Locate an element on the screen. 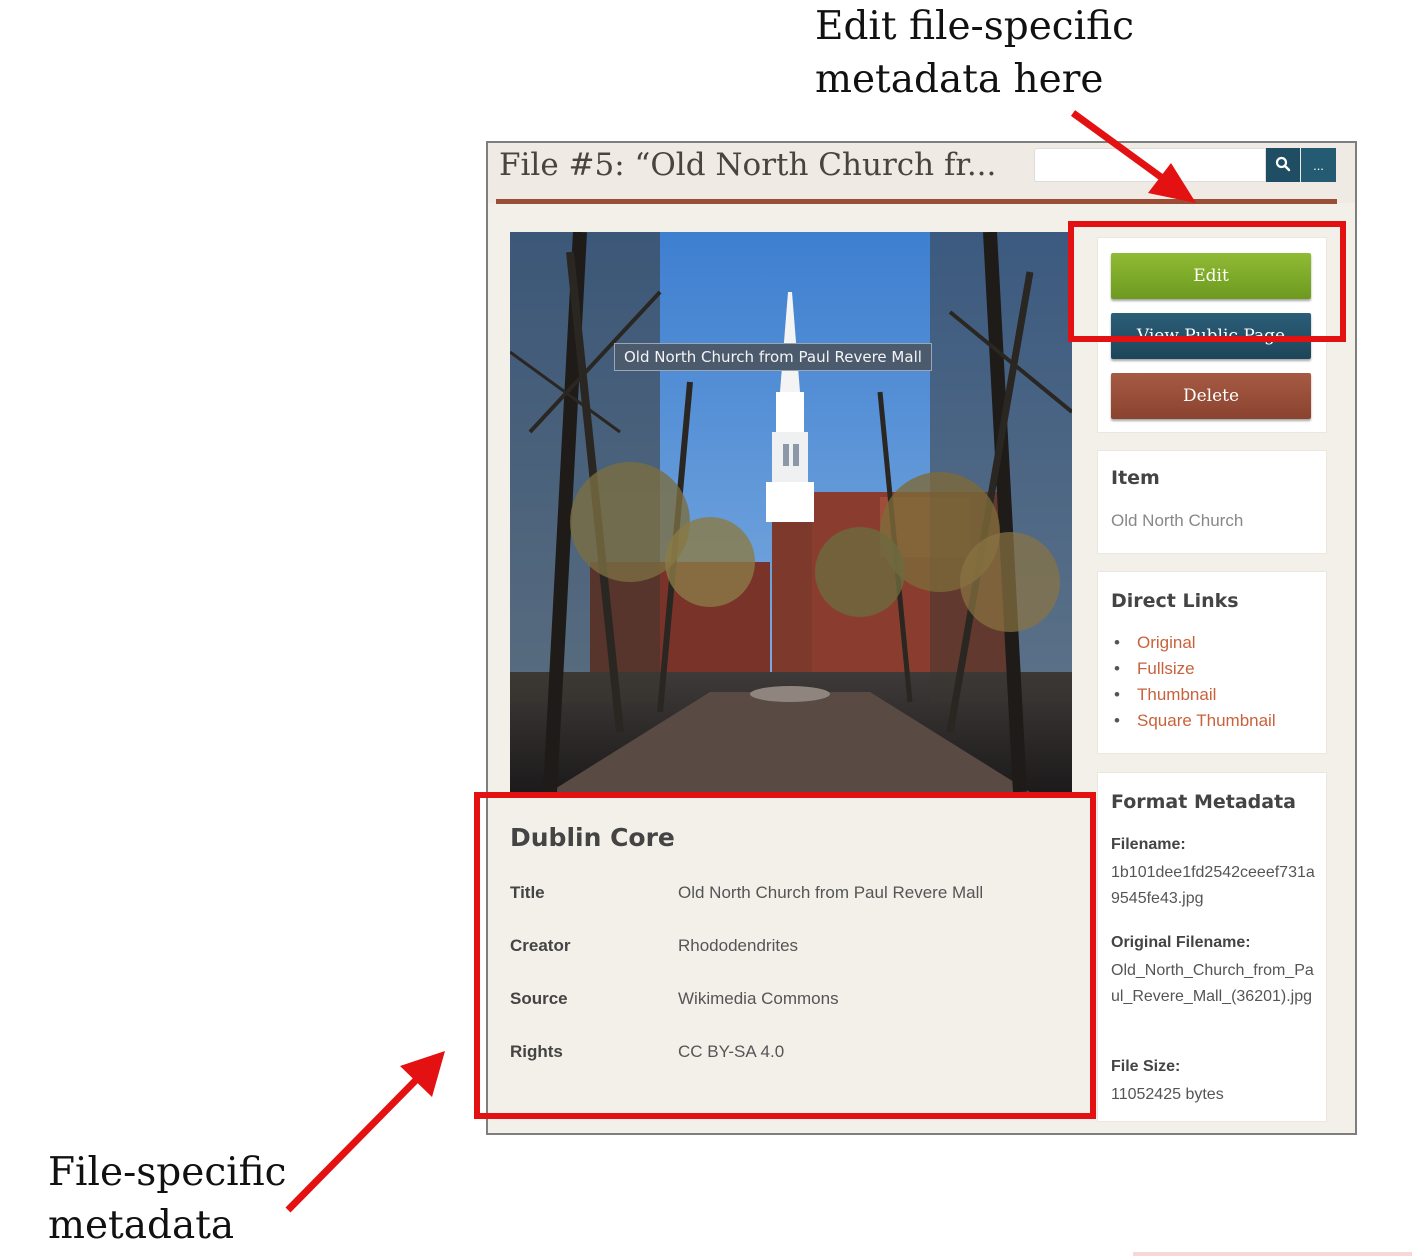  arrow-to-dublin-core is located at coordinates (353, 1144).